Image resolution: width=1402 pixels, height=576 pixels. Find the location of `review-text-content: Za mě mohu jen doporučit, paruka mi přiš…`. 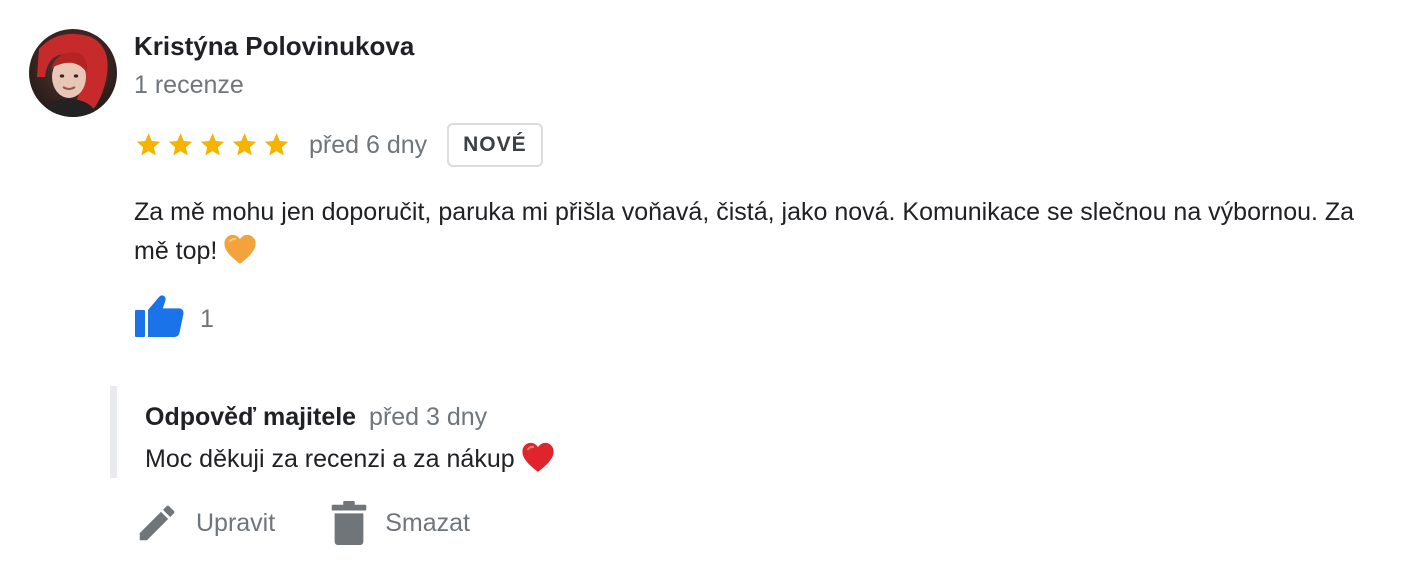

review-text-content: Za mě mohu jen doporučit, paruka mi přiš… is located at coordinates (744, 231).